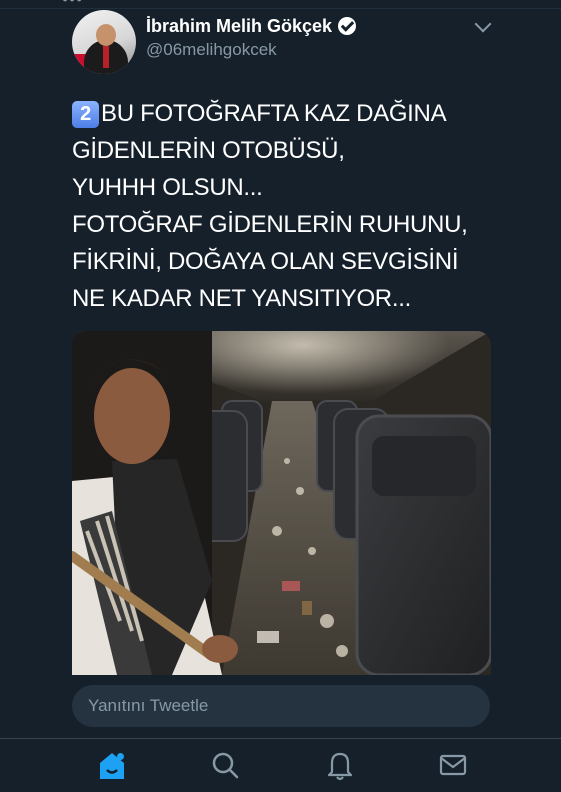 This screenshot has height=792, width=561. What do you see at coordinates (265, 261) in the screenshot?
I see `tweet-text-line: FİKRİNİ, DOĞAYA OLAN SEVGİSİNİ` at bounding box center [265, 261].